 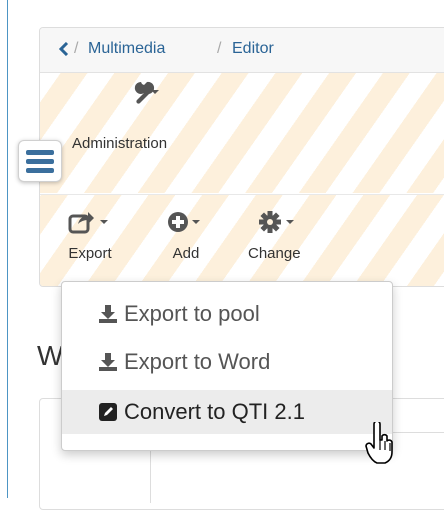 I want to click on share-icon, so click(x=88, y=223).